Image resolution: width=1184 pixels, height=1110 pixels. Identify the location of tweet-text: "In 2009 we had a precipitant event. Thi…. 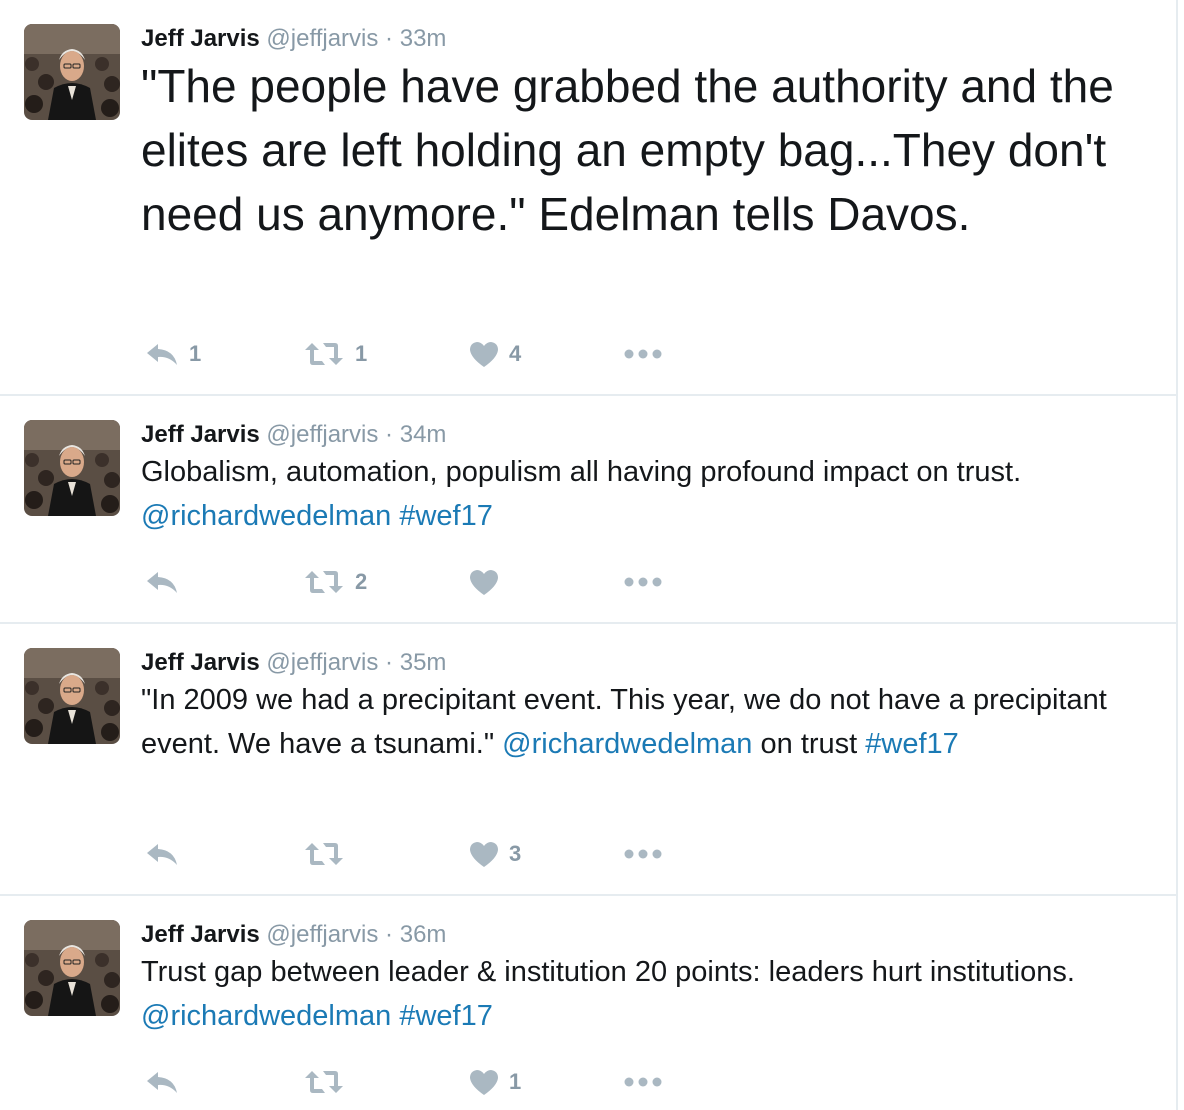
(648, 722).